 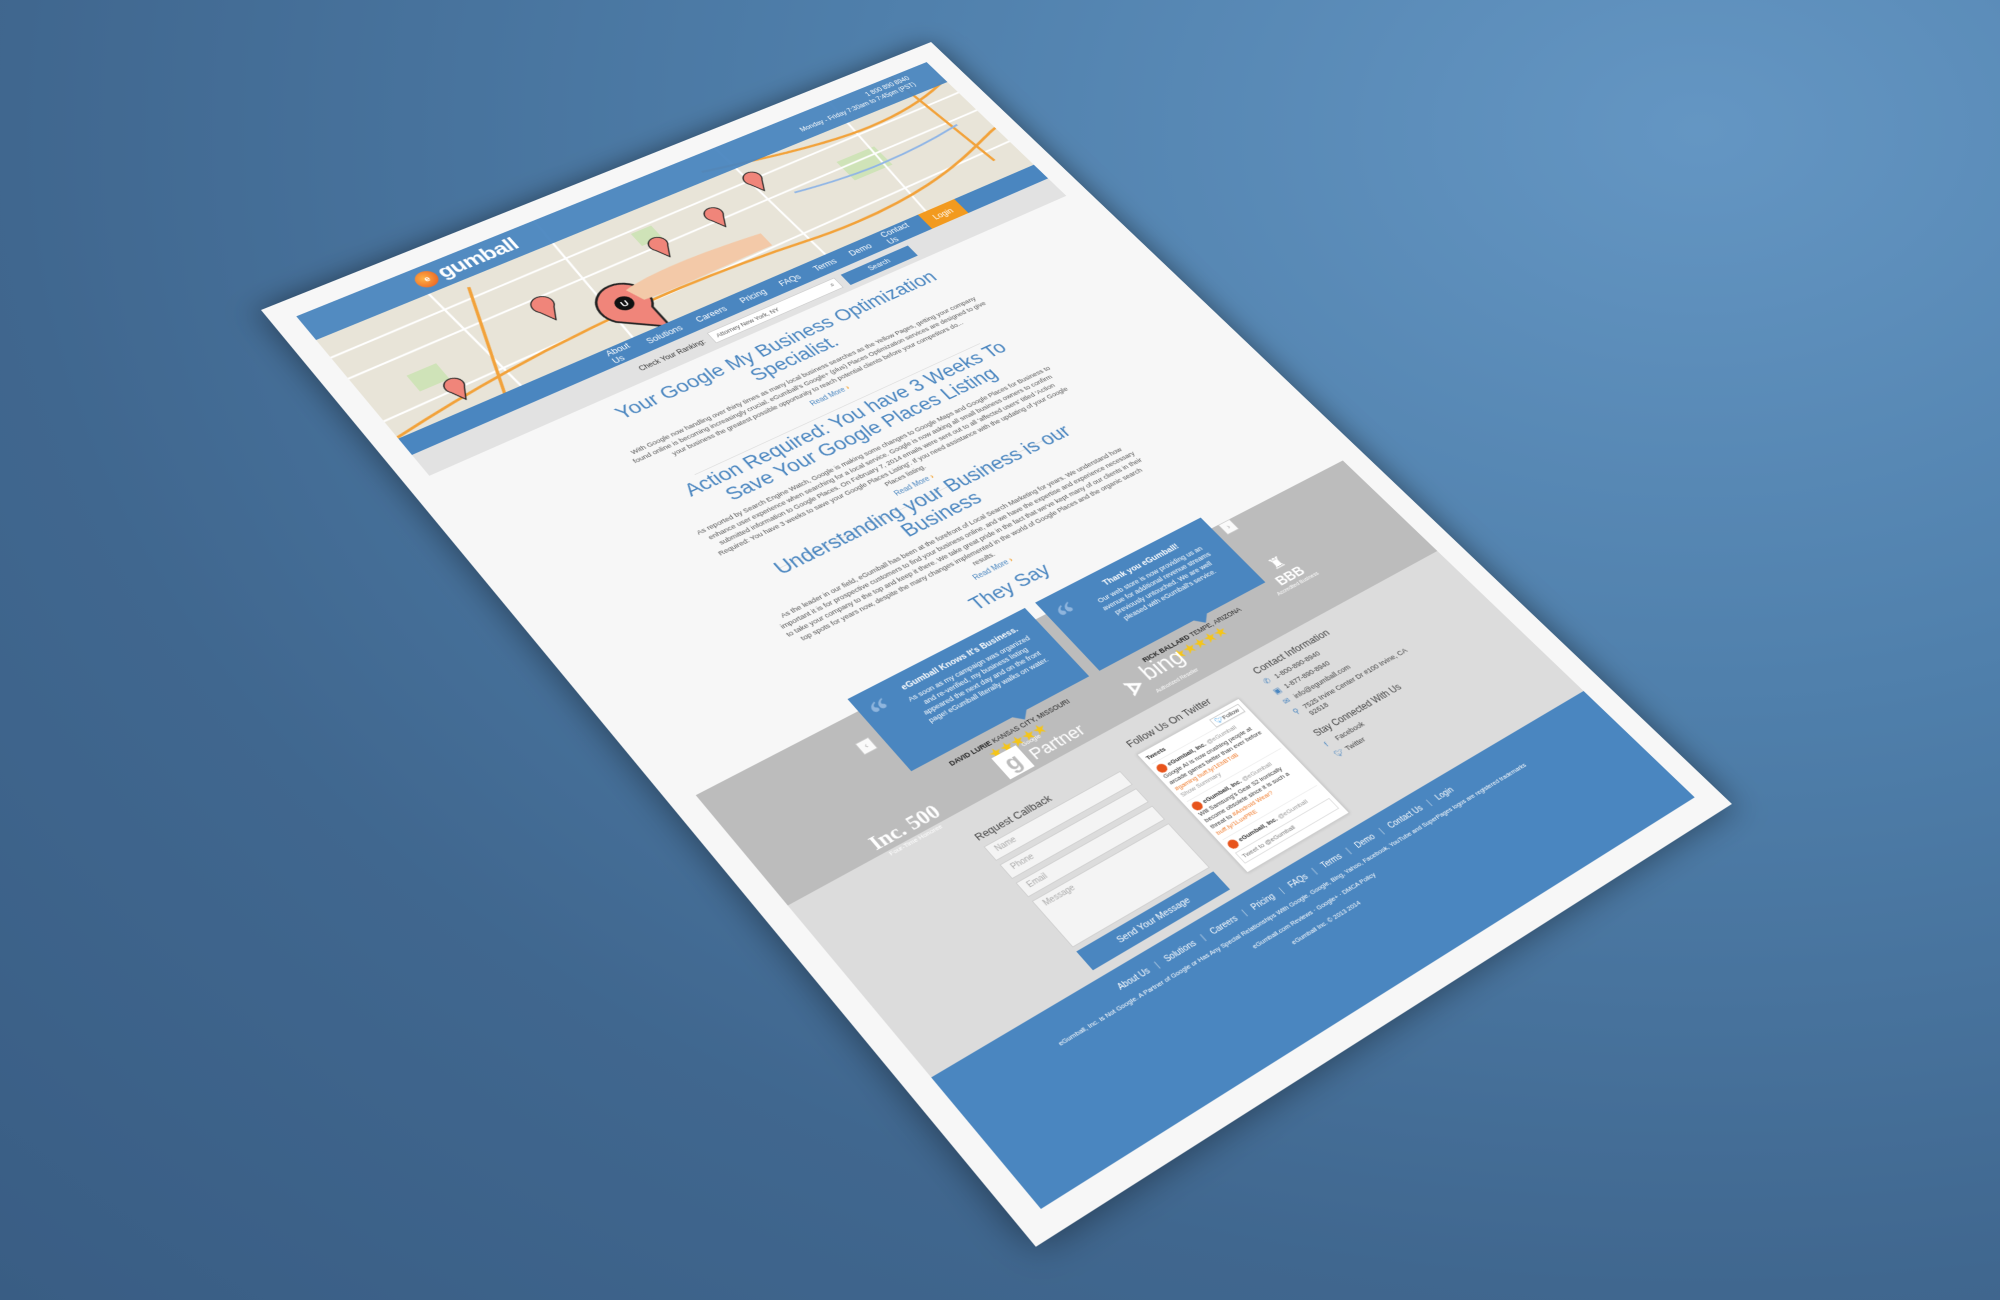 What do you see at coordinates (832, 284) in the screenshot?
I see `search-icon: ⌕` at bounding box center [832, 284].